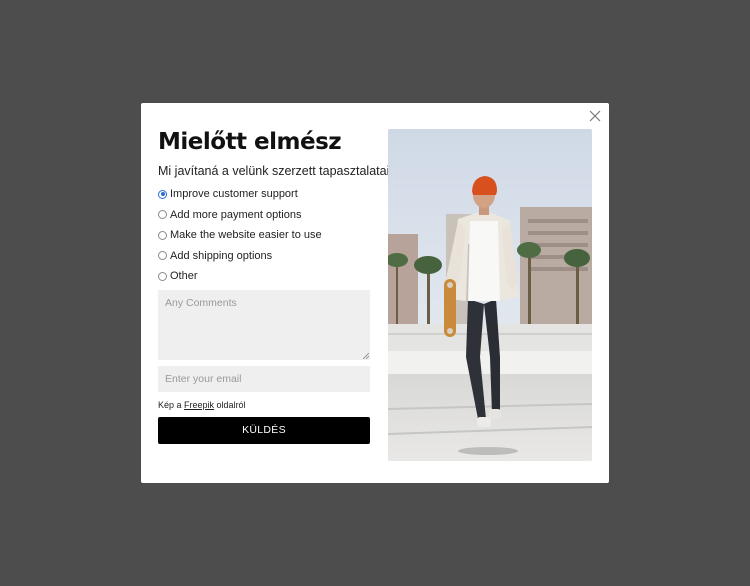  Describe the element at coordinates (264, 276) in the screenshot. I see `option-other: Other` at that location.